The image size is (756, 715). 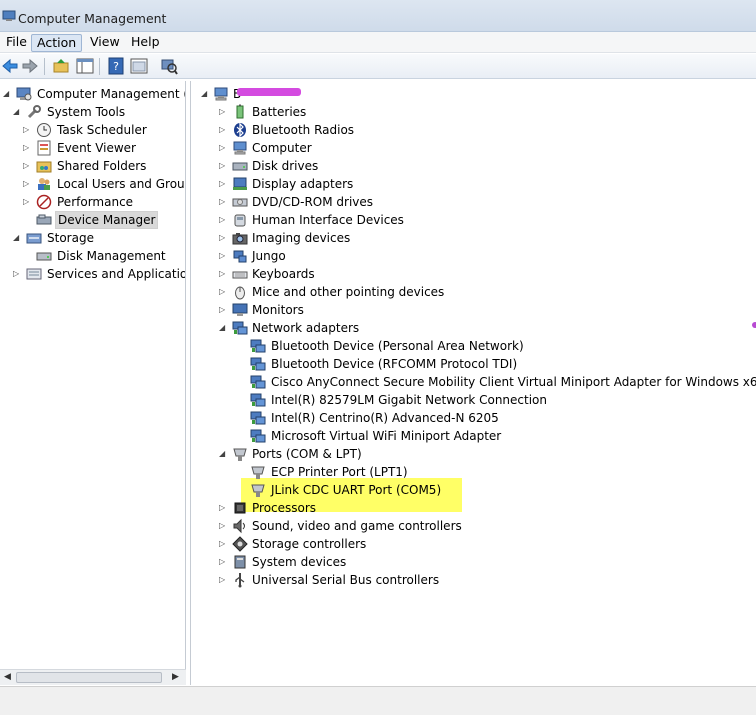 I want to click on nav-item-device-manager: Device Manager, so click(x=92, y=220).